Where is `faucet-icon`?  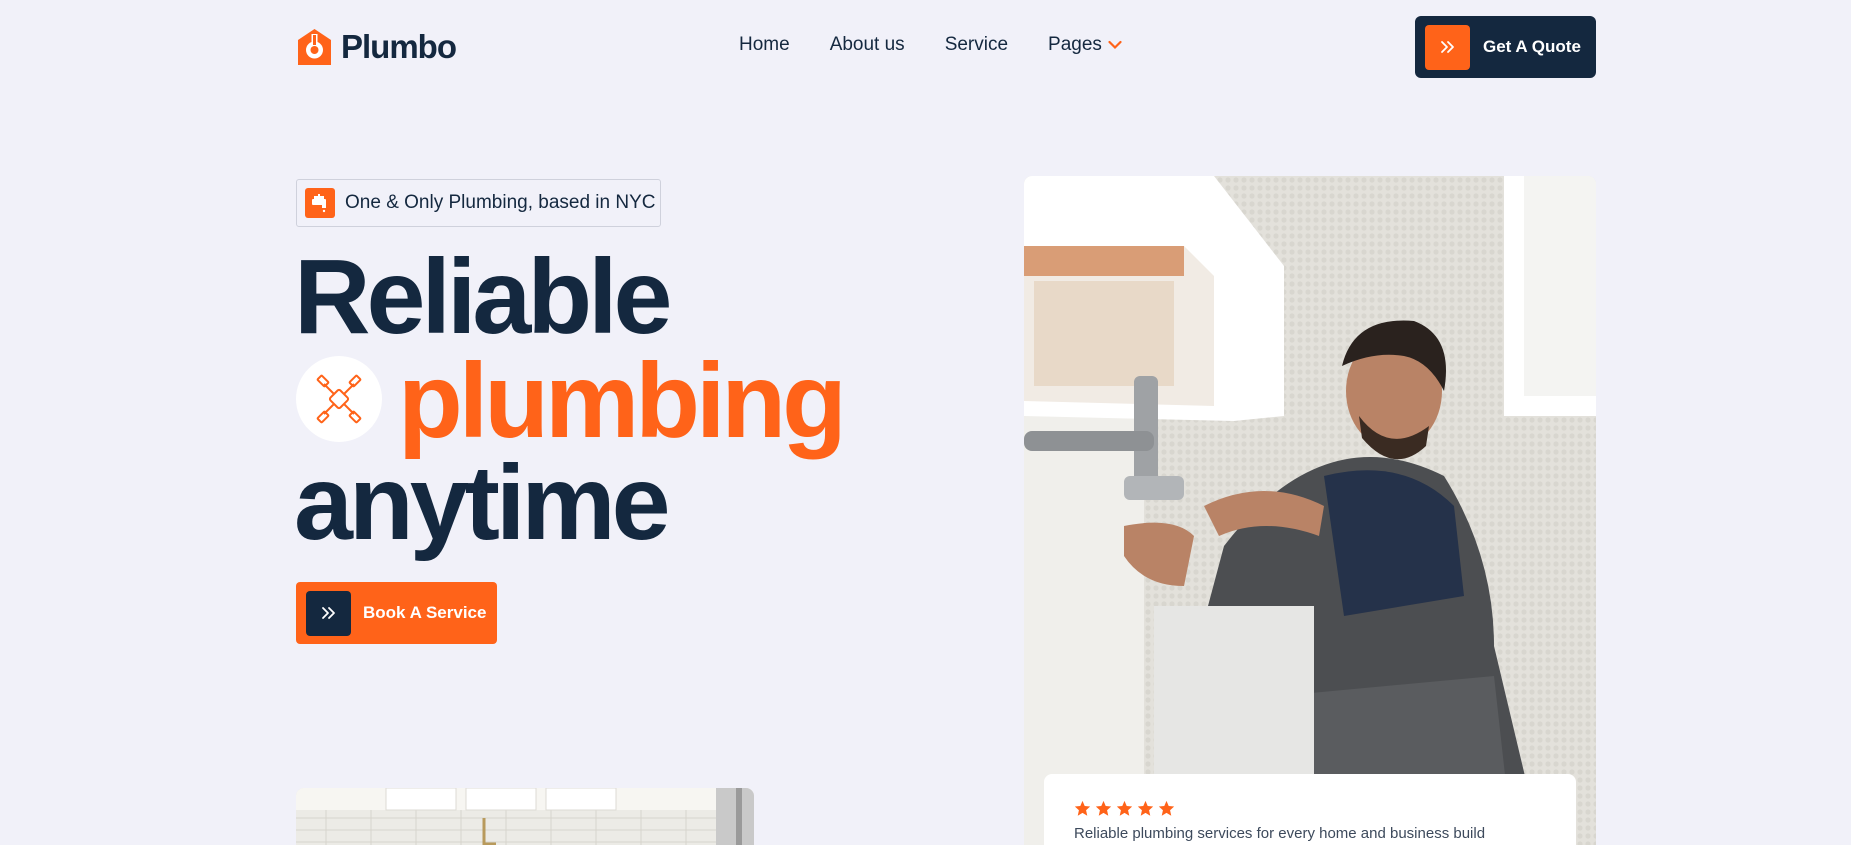
faucet-icon is located at coordinates (320, 203).